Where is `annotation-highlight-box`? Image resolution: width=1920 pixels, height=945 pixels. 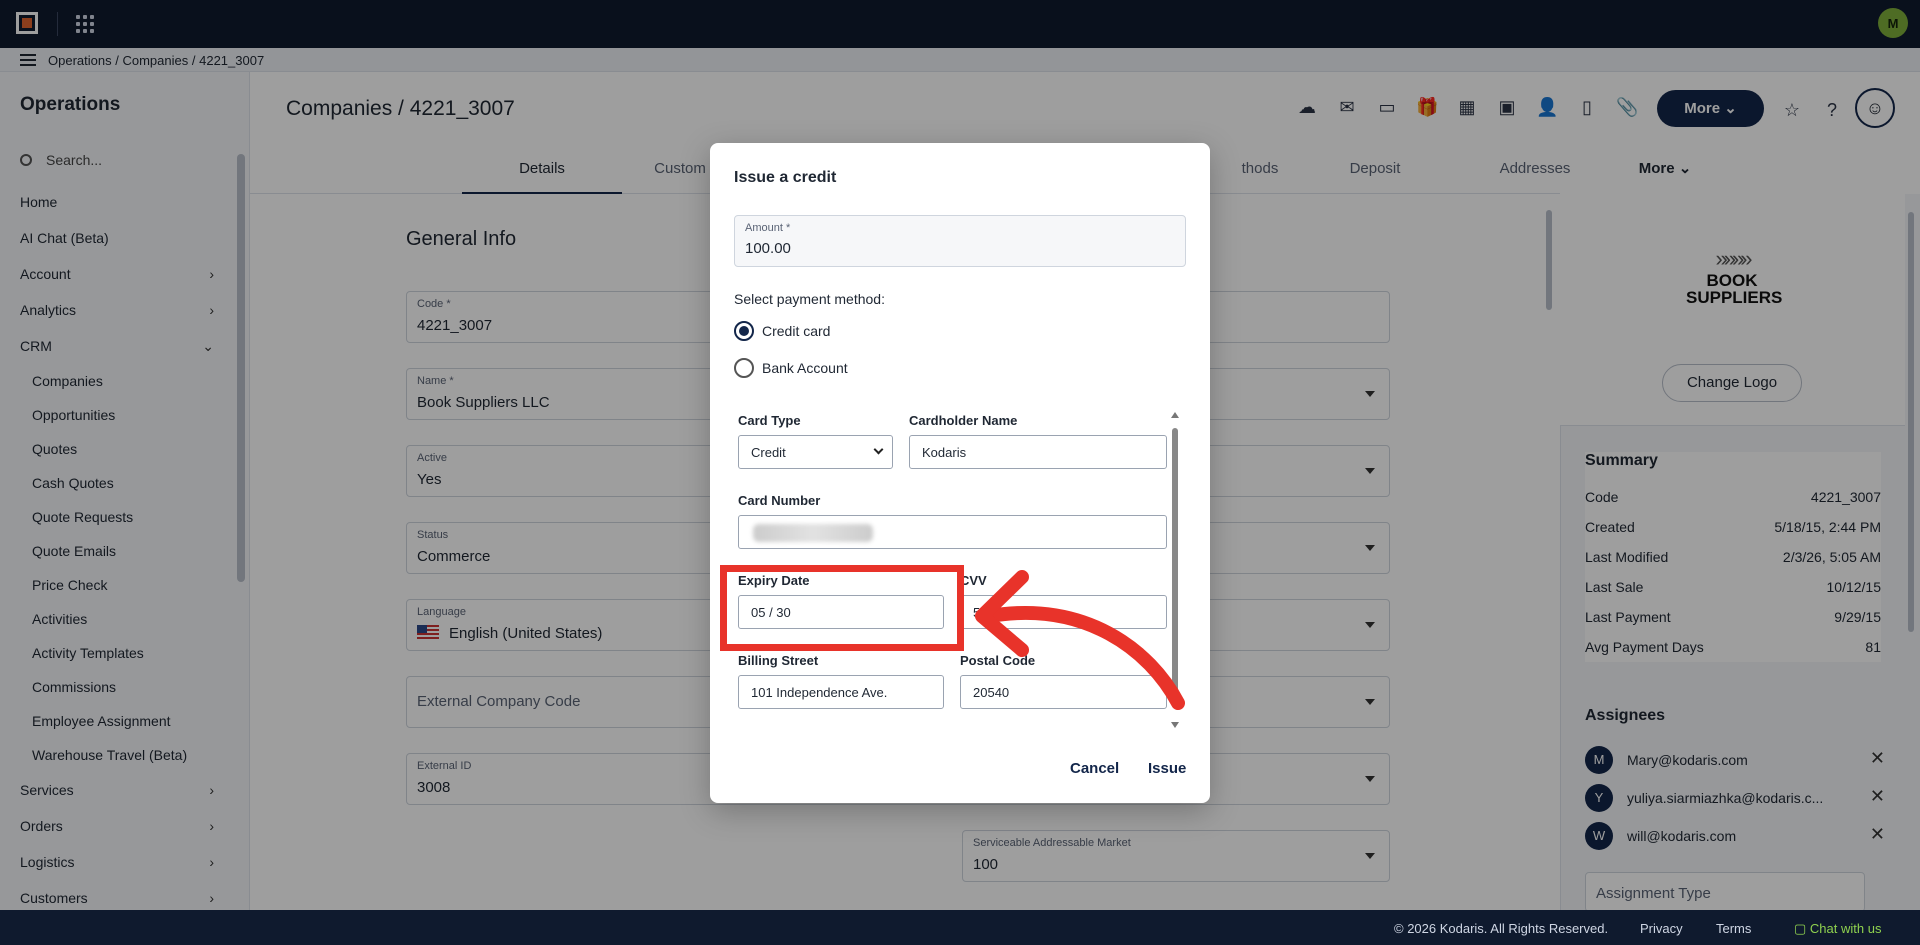 annotation-highlight-box is located at coordinates (842, 608).